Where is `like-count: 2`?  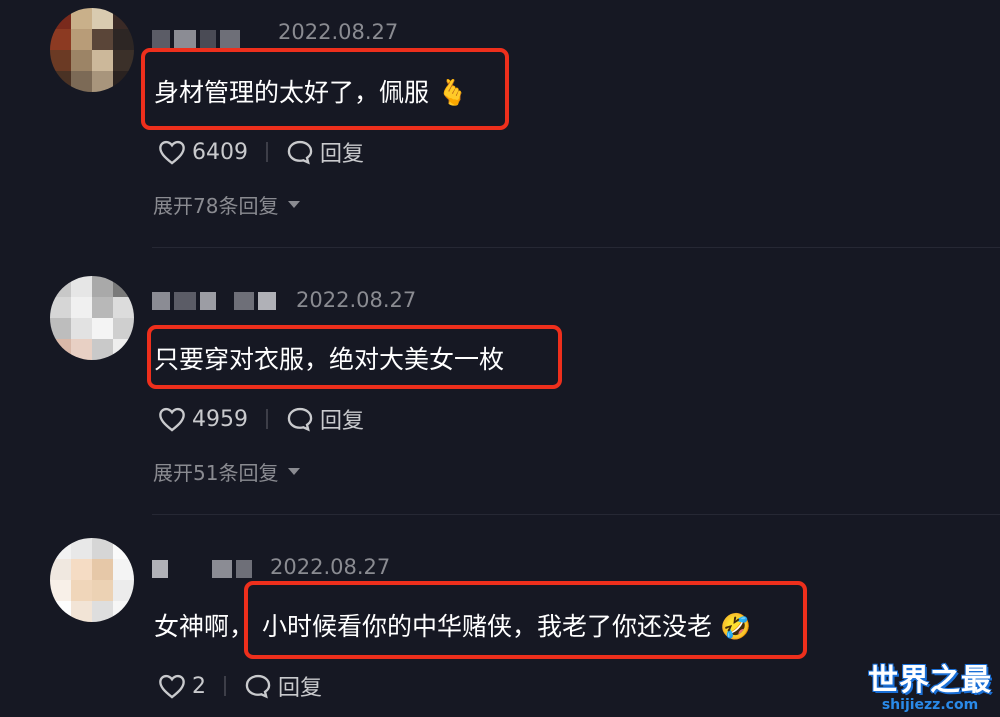 like-count: 2 is located at coordinates (199, 686).